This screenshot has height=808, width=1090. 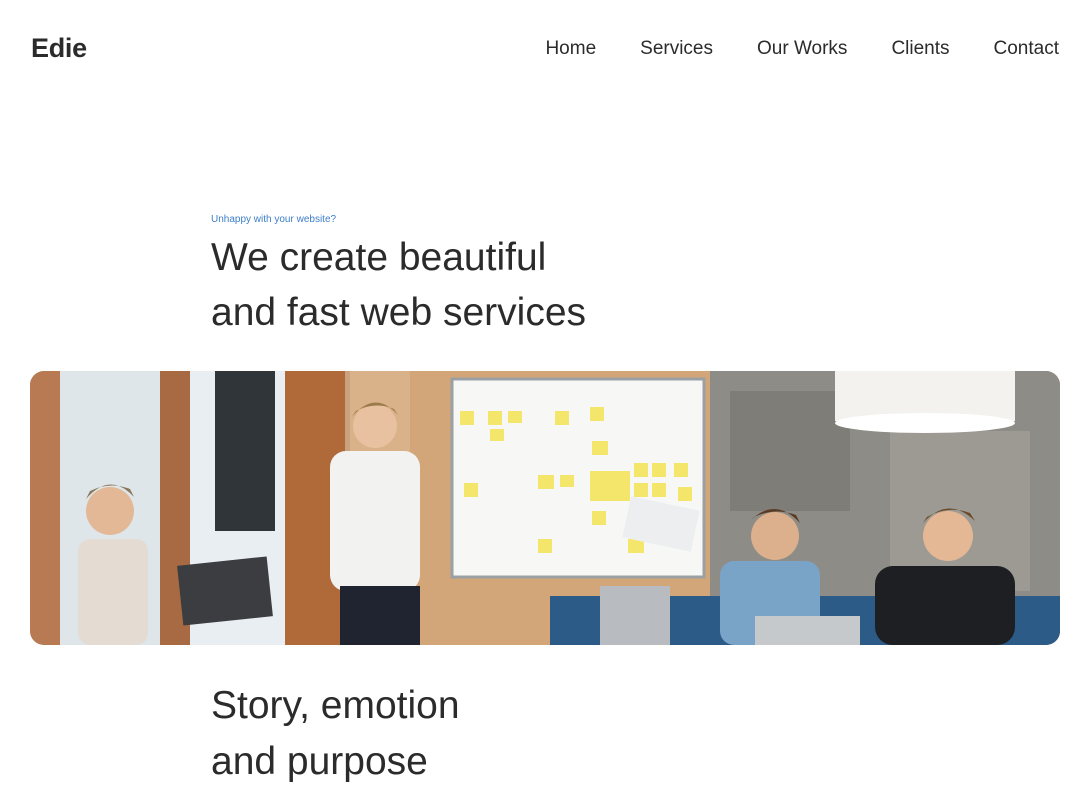 I want to click on nav-link-services: Services, so click(x=676, y=49).